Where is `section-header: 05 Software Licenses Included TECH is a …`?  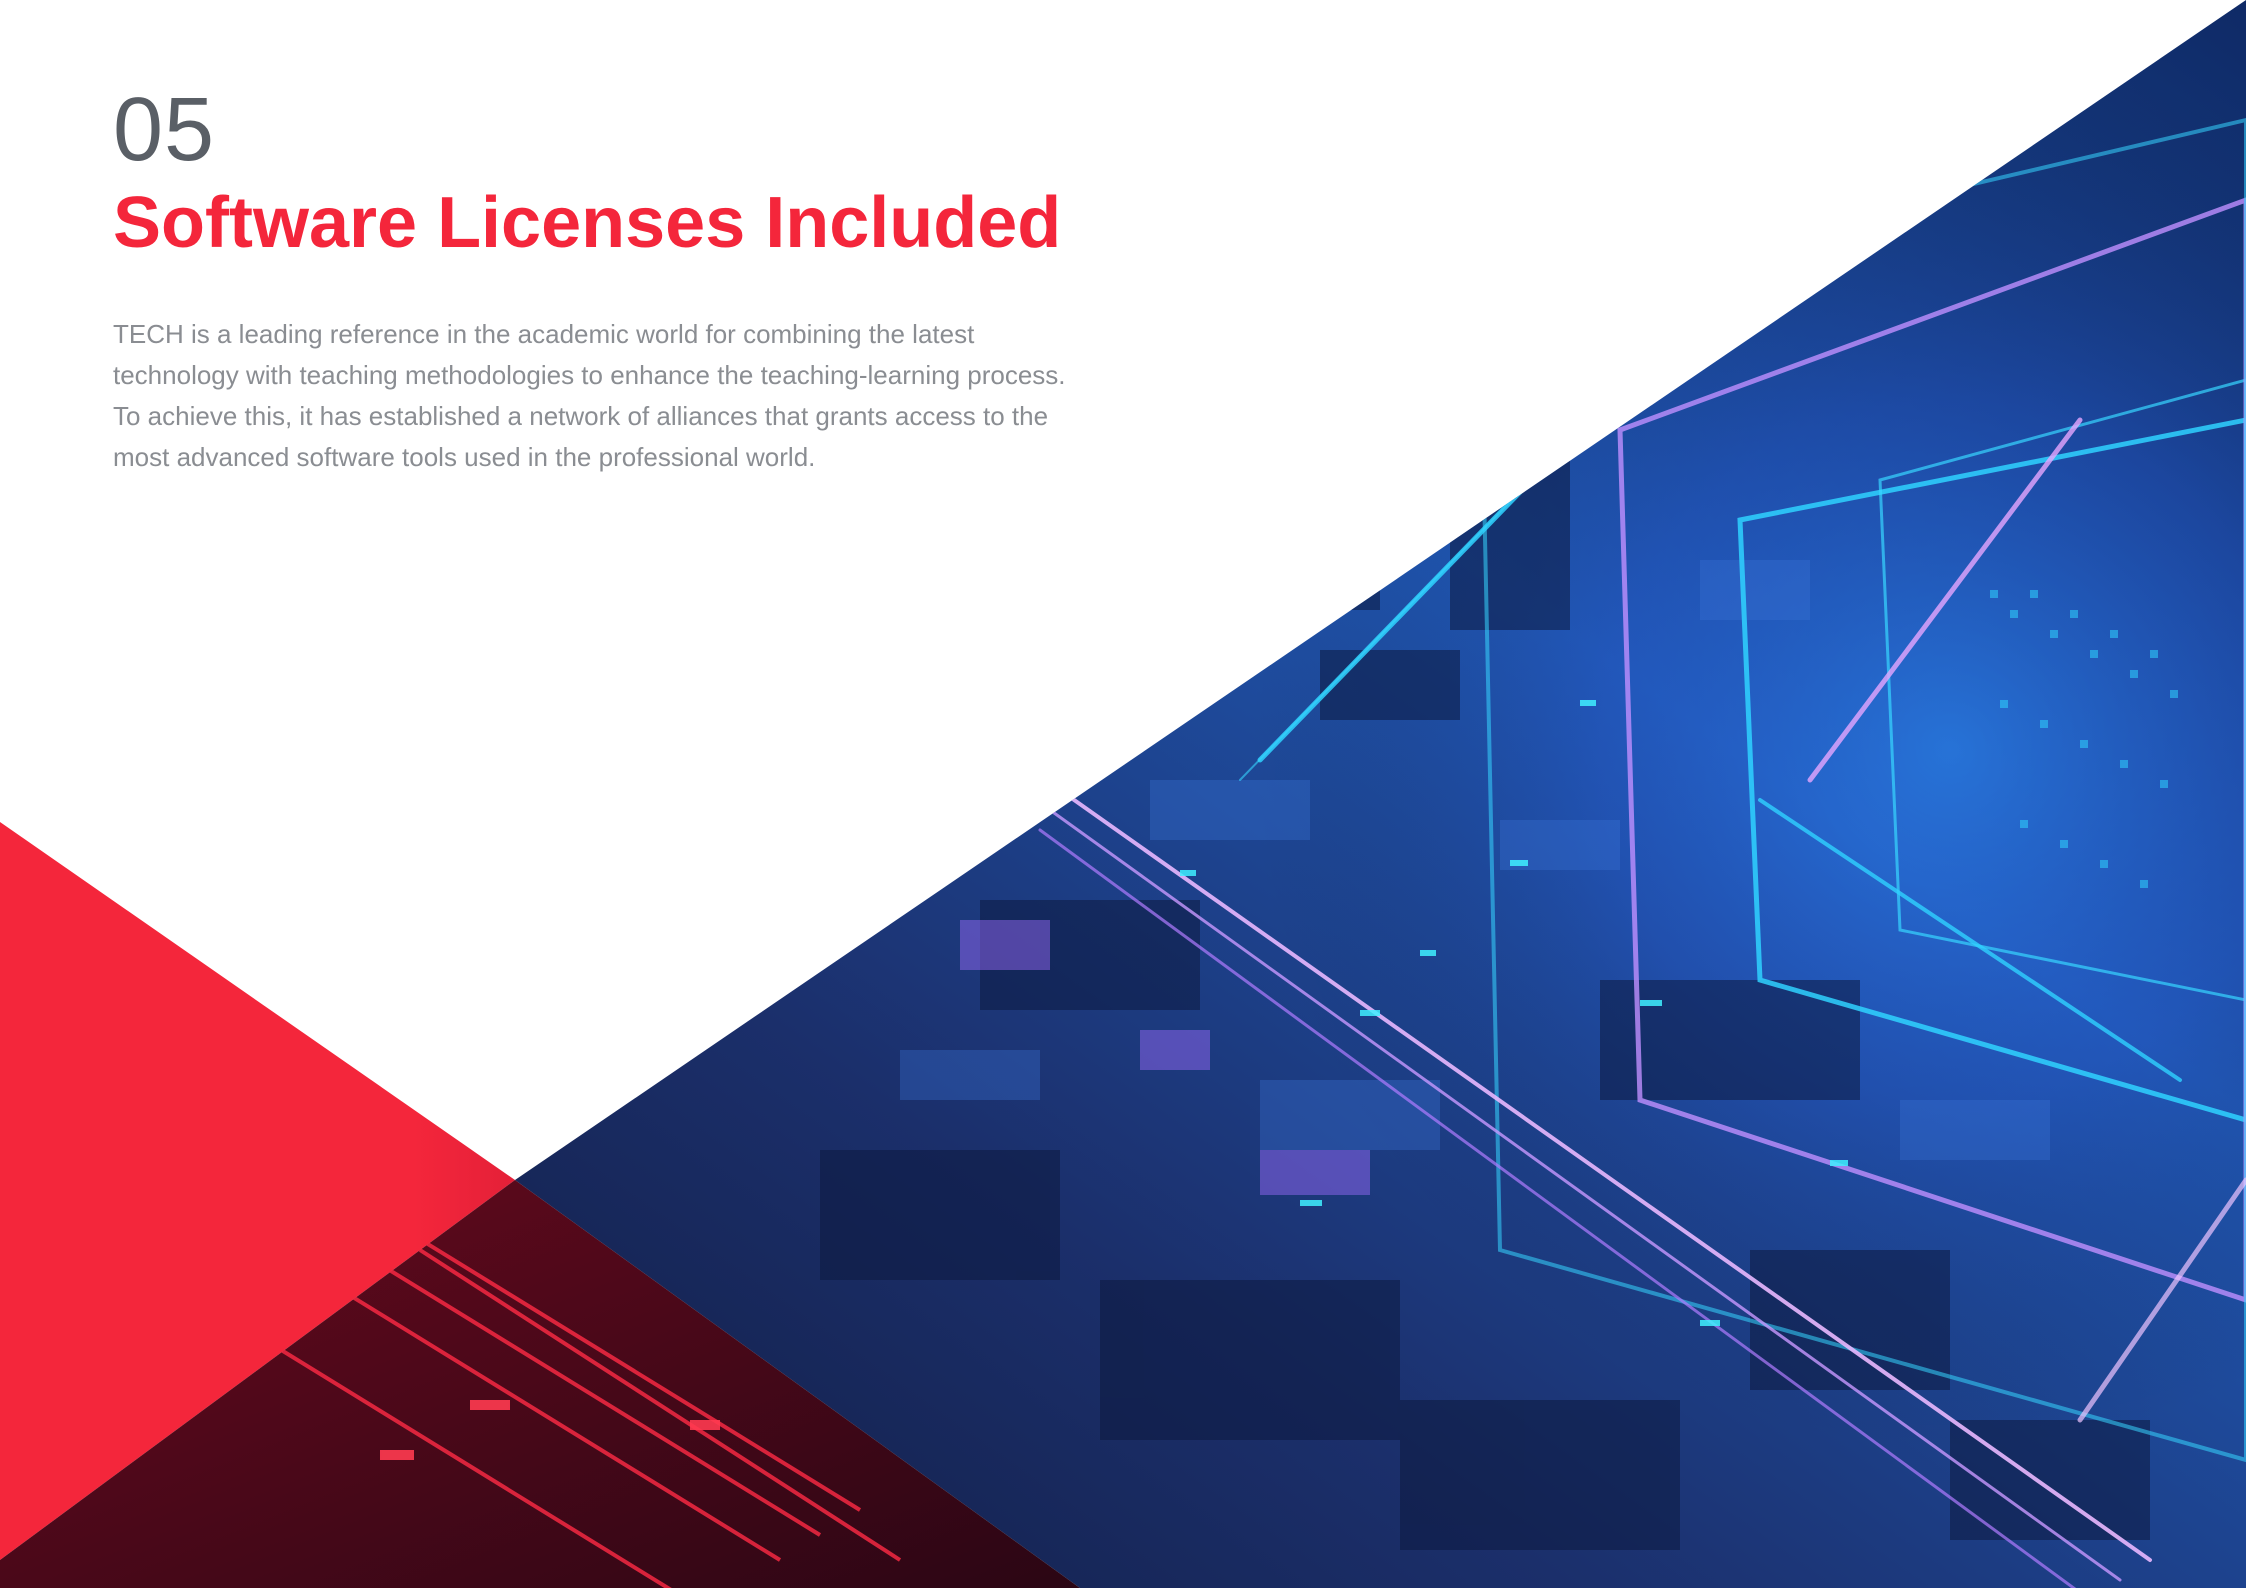 section-header: 05 Software Licenses Included TECH is a … is located at coordinates (613, 292).